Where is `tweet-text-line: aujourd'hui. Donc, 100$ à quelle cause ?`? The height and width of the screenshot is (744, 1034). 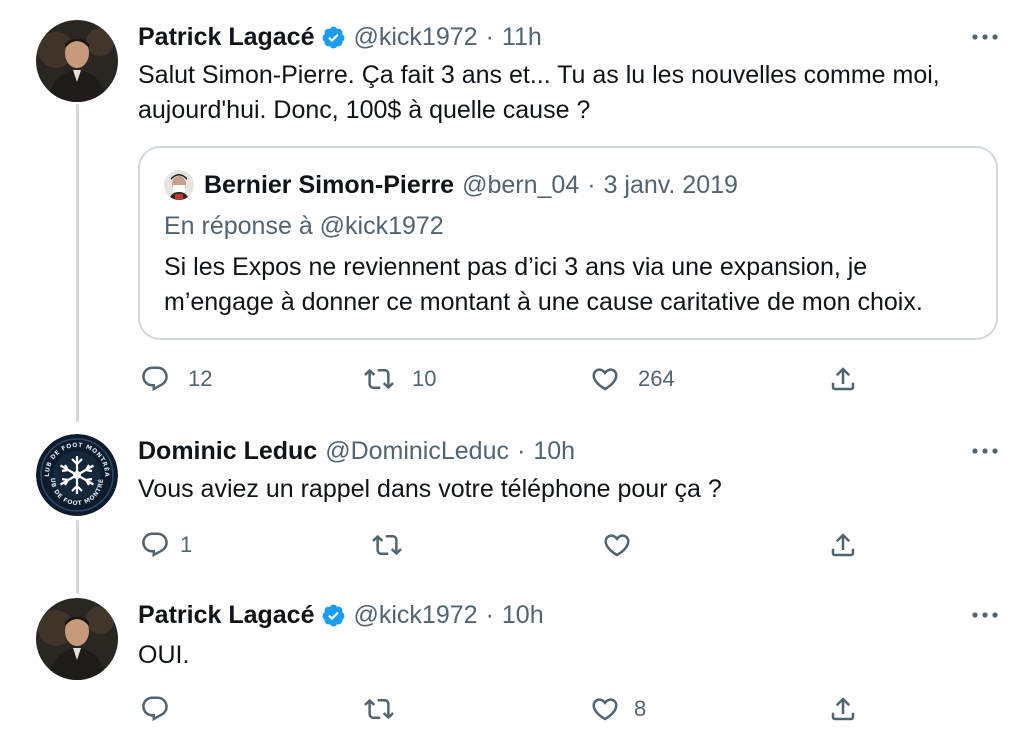
tweet-text-line: aujourd'hui. Donc, 100$ à quelle cause ? is located at coordinates (364, 110).